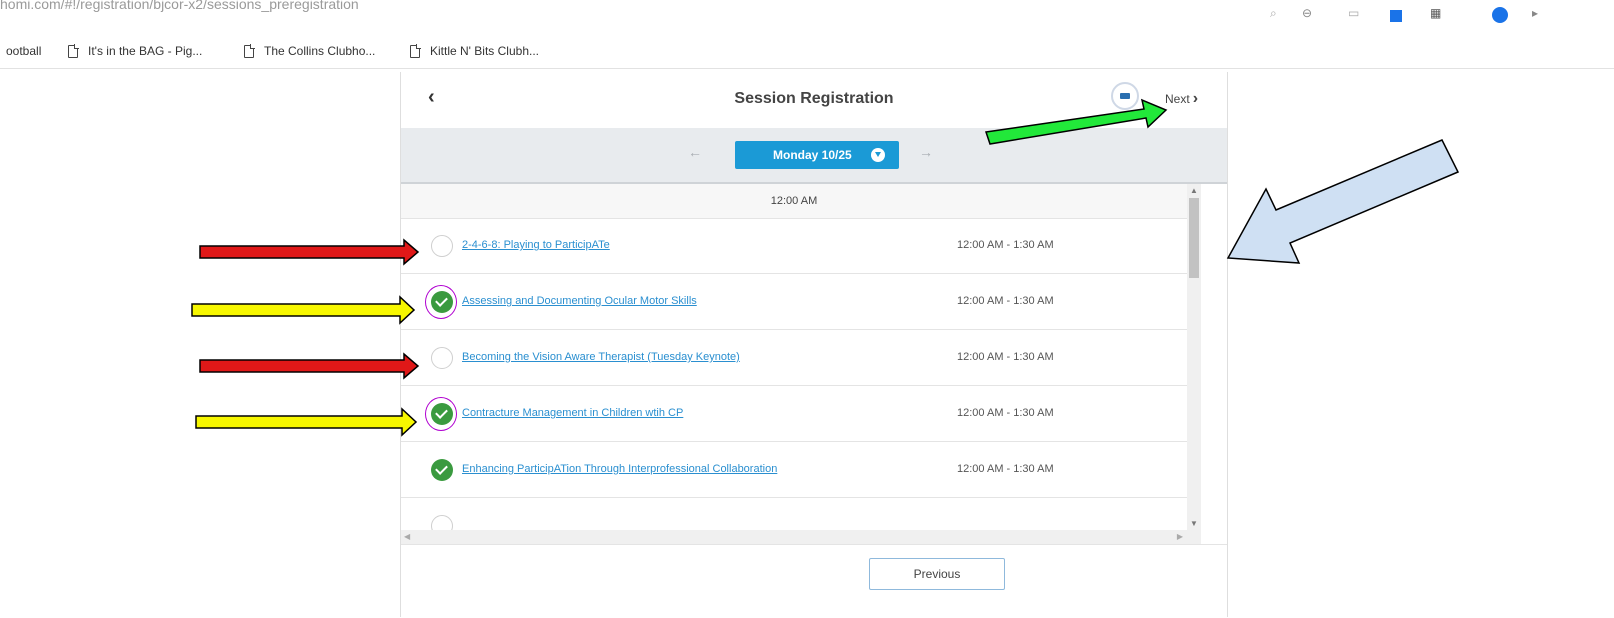 Image resolution: width=1614 pixels, height=618 pixels. What do you see at coordinates (695, 152) in the screenshot?
I see `previous-day-arrow-icon: ←` at bounding box center [695, 152].